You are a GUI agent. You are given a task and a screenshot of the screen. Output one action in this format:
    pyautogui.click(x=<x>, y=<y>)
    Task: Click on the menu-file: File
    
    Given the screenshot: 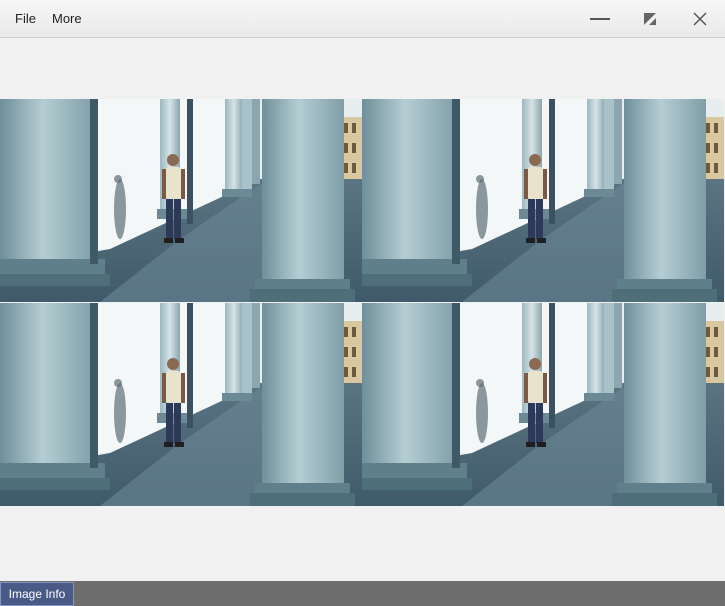 What is the action you would take?
    pyautogui.click(x=25, y=18)
    